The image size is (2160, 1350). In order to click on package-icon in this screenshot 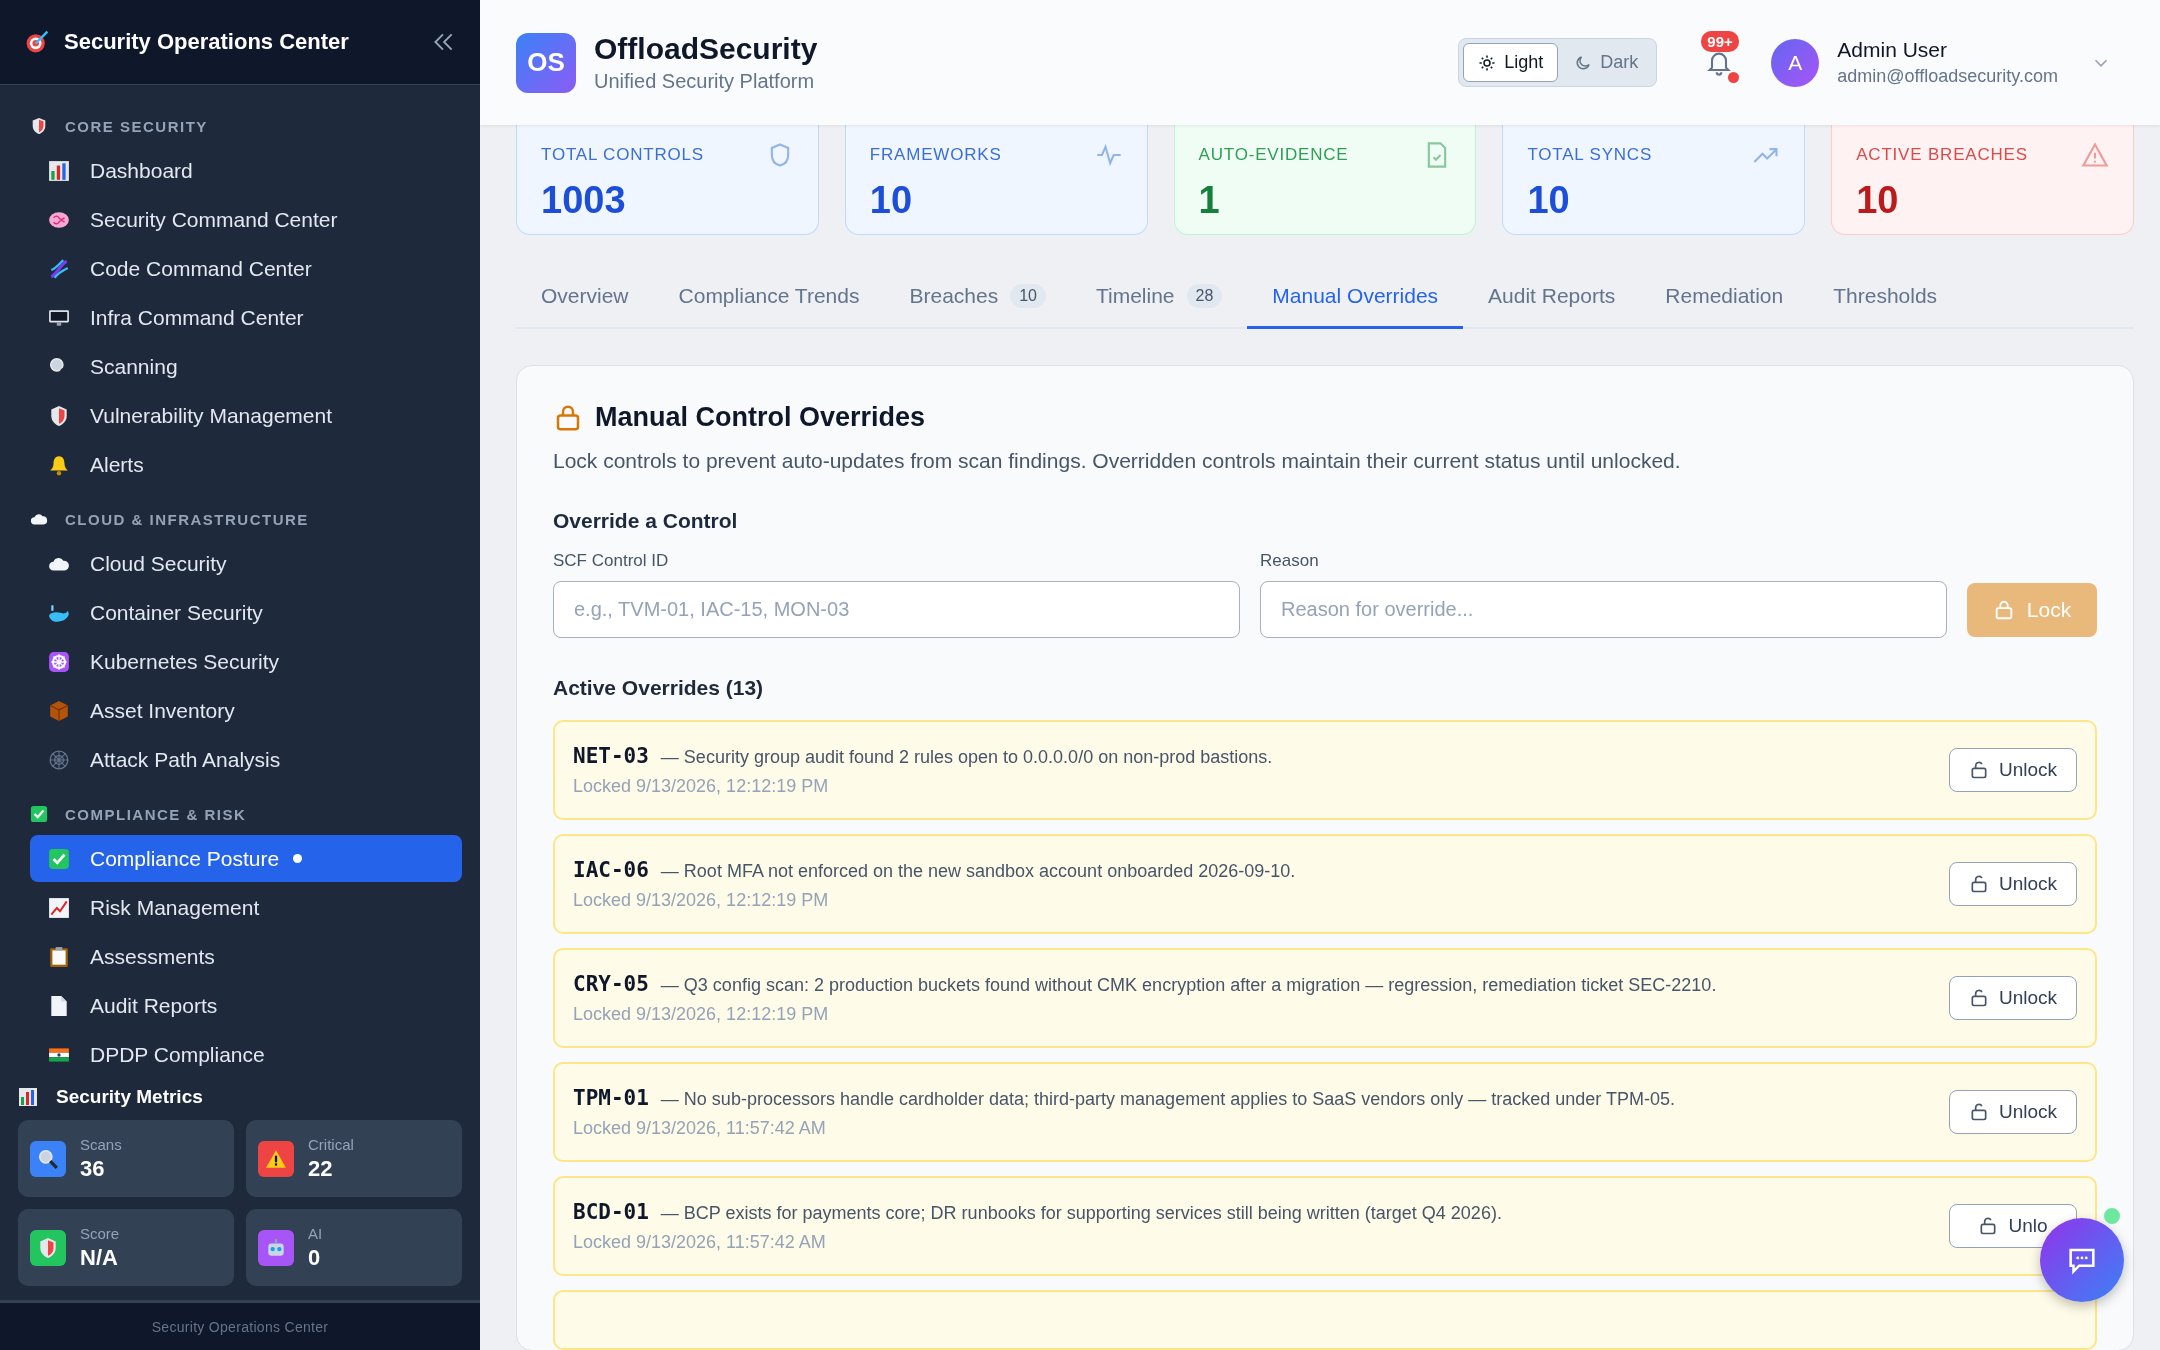, I will do `click(59, 710)`.